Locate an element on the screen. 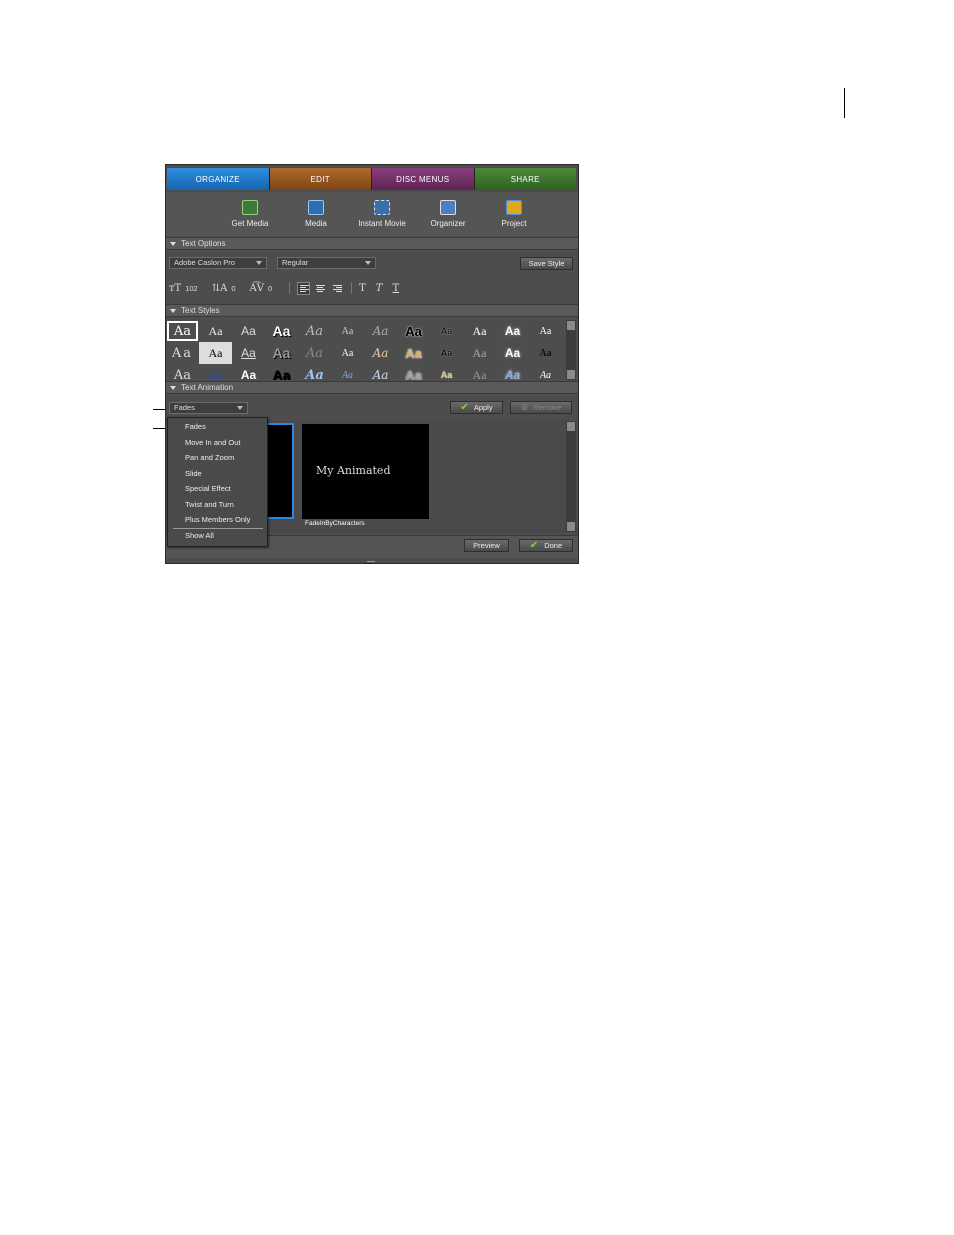  menu-item-twist-and-turn: Twist and Turn is located at coordinates (209, 504).